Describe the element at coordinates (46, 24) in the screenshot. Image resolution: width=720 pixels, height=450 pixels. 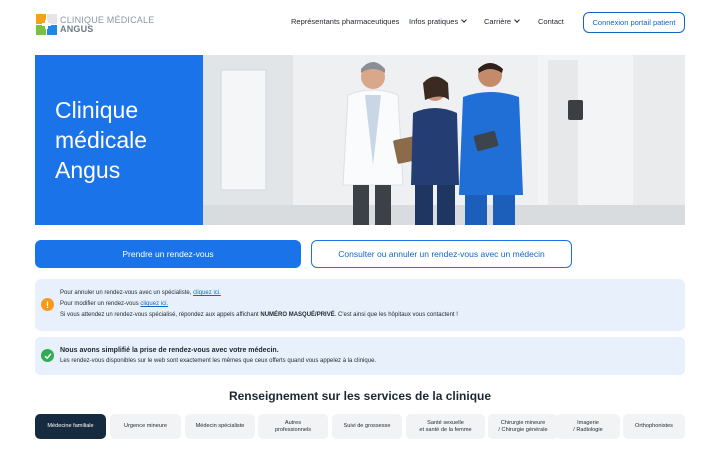
I see `cross-logo-icon` at that location.